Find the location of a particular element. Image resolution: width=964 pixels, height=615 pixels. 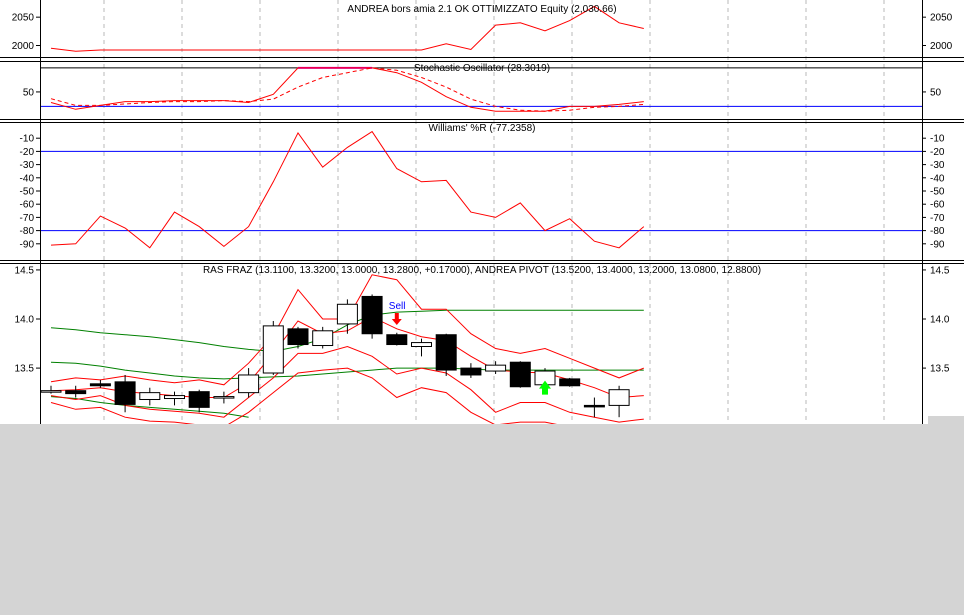

y-tick-label-left: -50 is located at coordinates (27, 192).